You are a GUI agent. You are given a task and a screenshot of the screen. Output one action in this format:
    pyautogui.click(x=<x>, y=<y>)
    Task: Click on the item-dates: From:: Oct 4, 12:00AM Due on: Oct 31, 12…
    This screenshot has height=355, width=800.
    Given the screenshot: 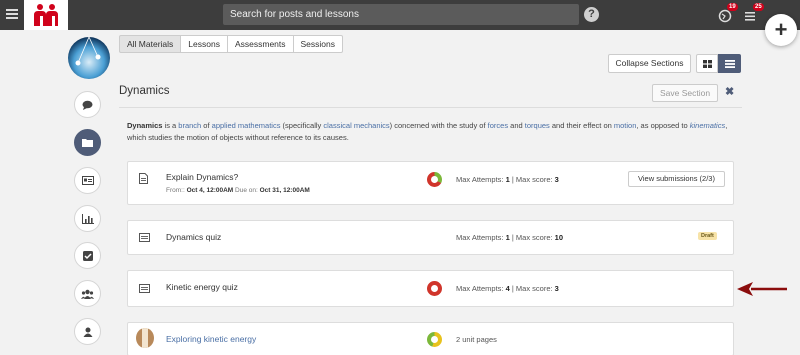 What is the action you would take?
    pyautogui.click(x=238, y=190)
    